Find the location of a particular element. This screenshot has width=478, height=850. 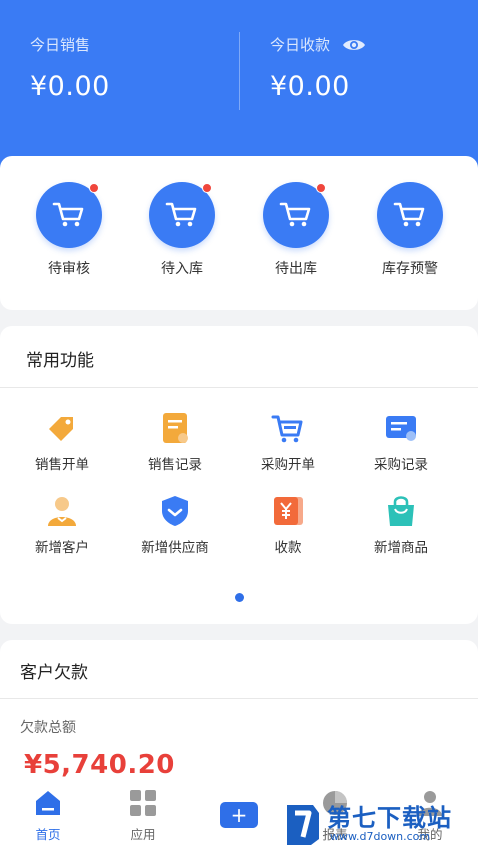

sales-order-icon is located at coordinates (62, 428).